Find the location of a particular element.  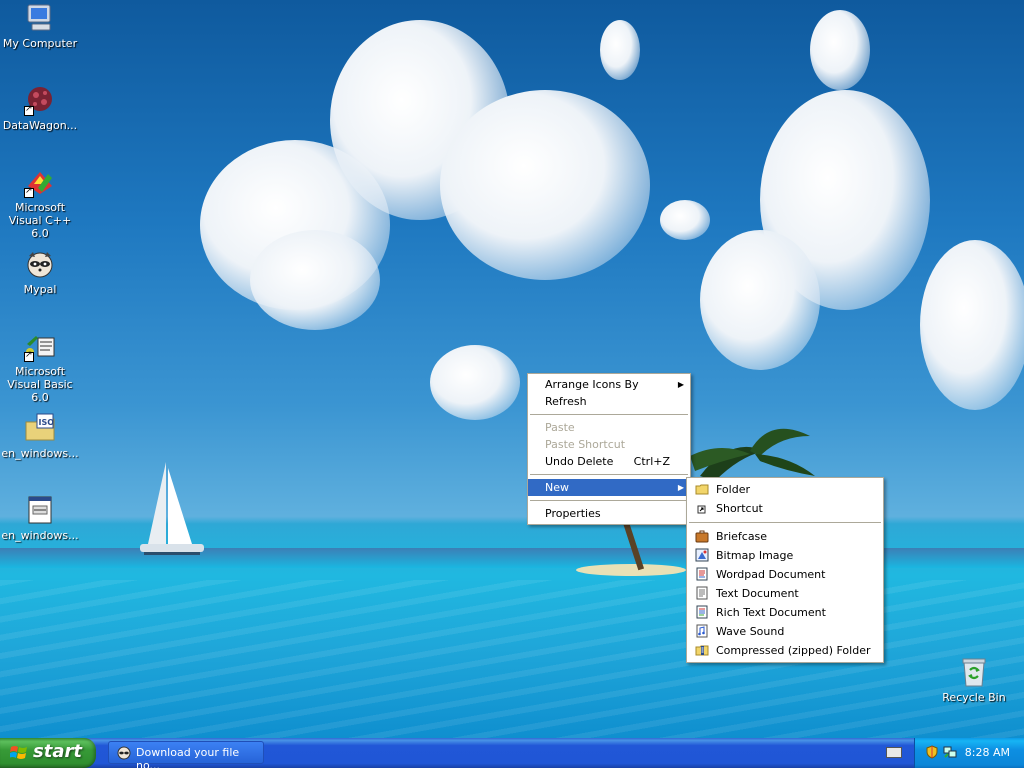

desktop-icon-label: Microsoft Visual C++ 6.0 is located at coordinates (40, 220).